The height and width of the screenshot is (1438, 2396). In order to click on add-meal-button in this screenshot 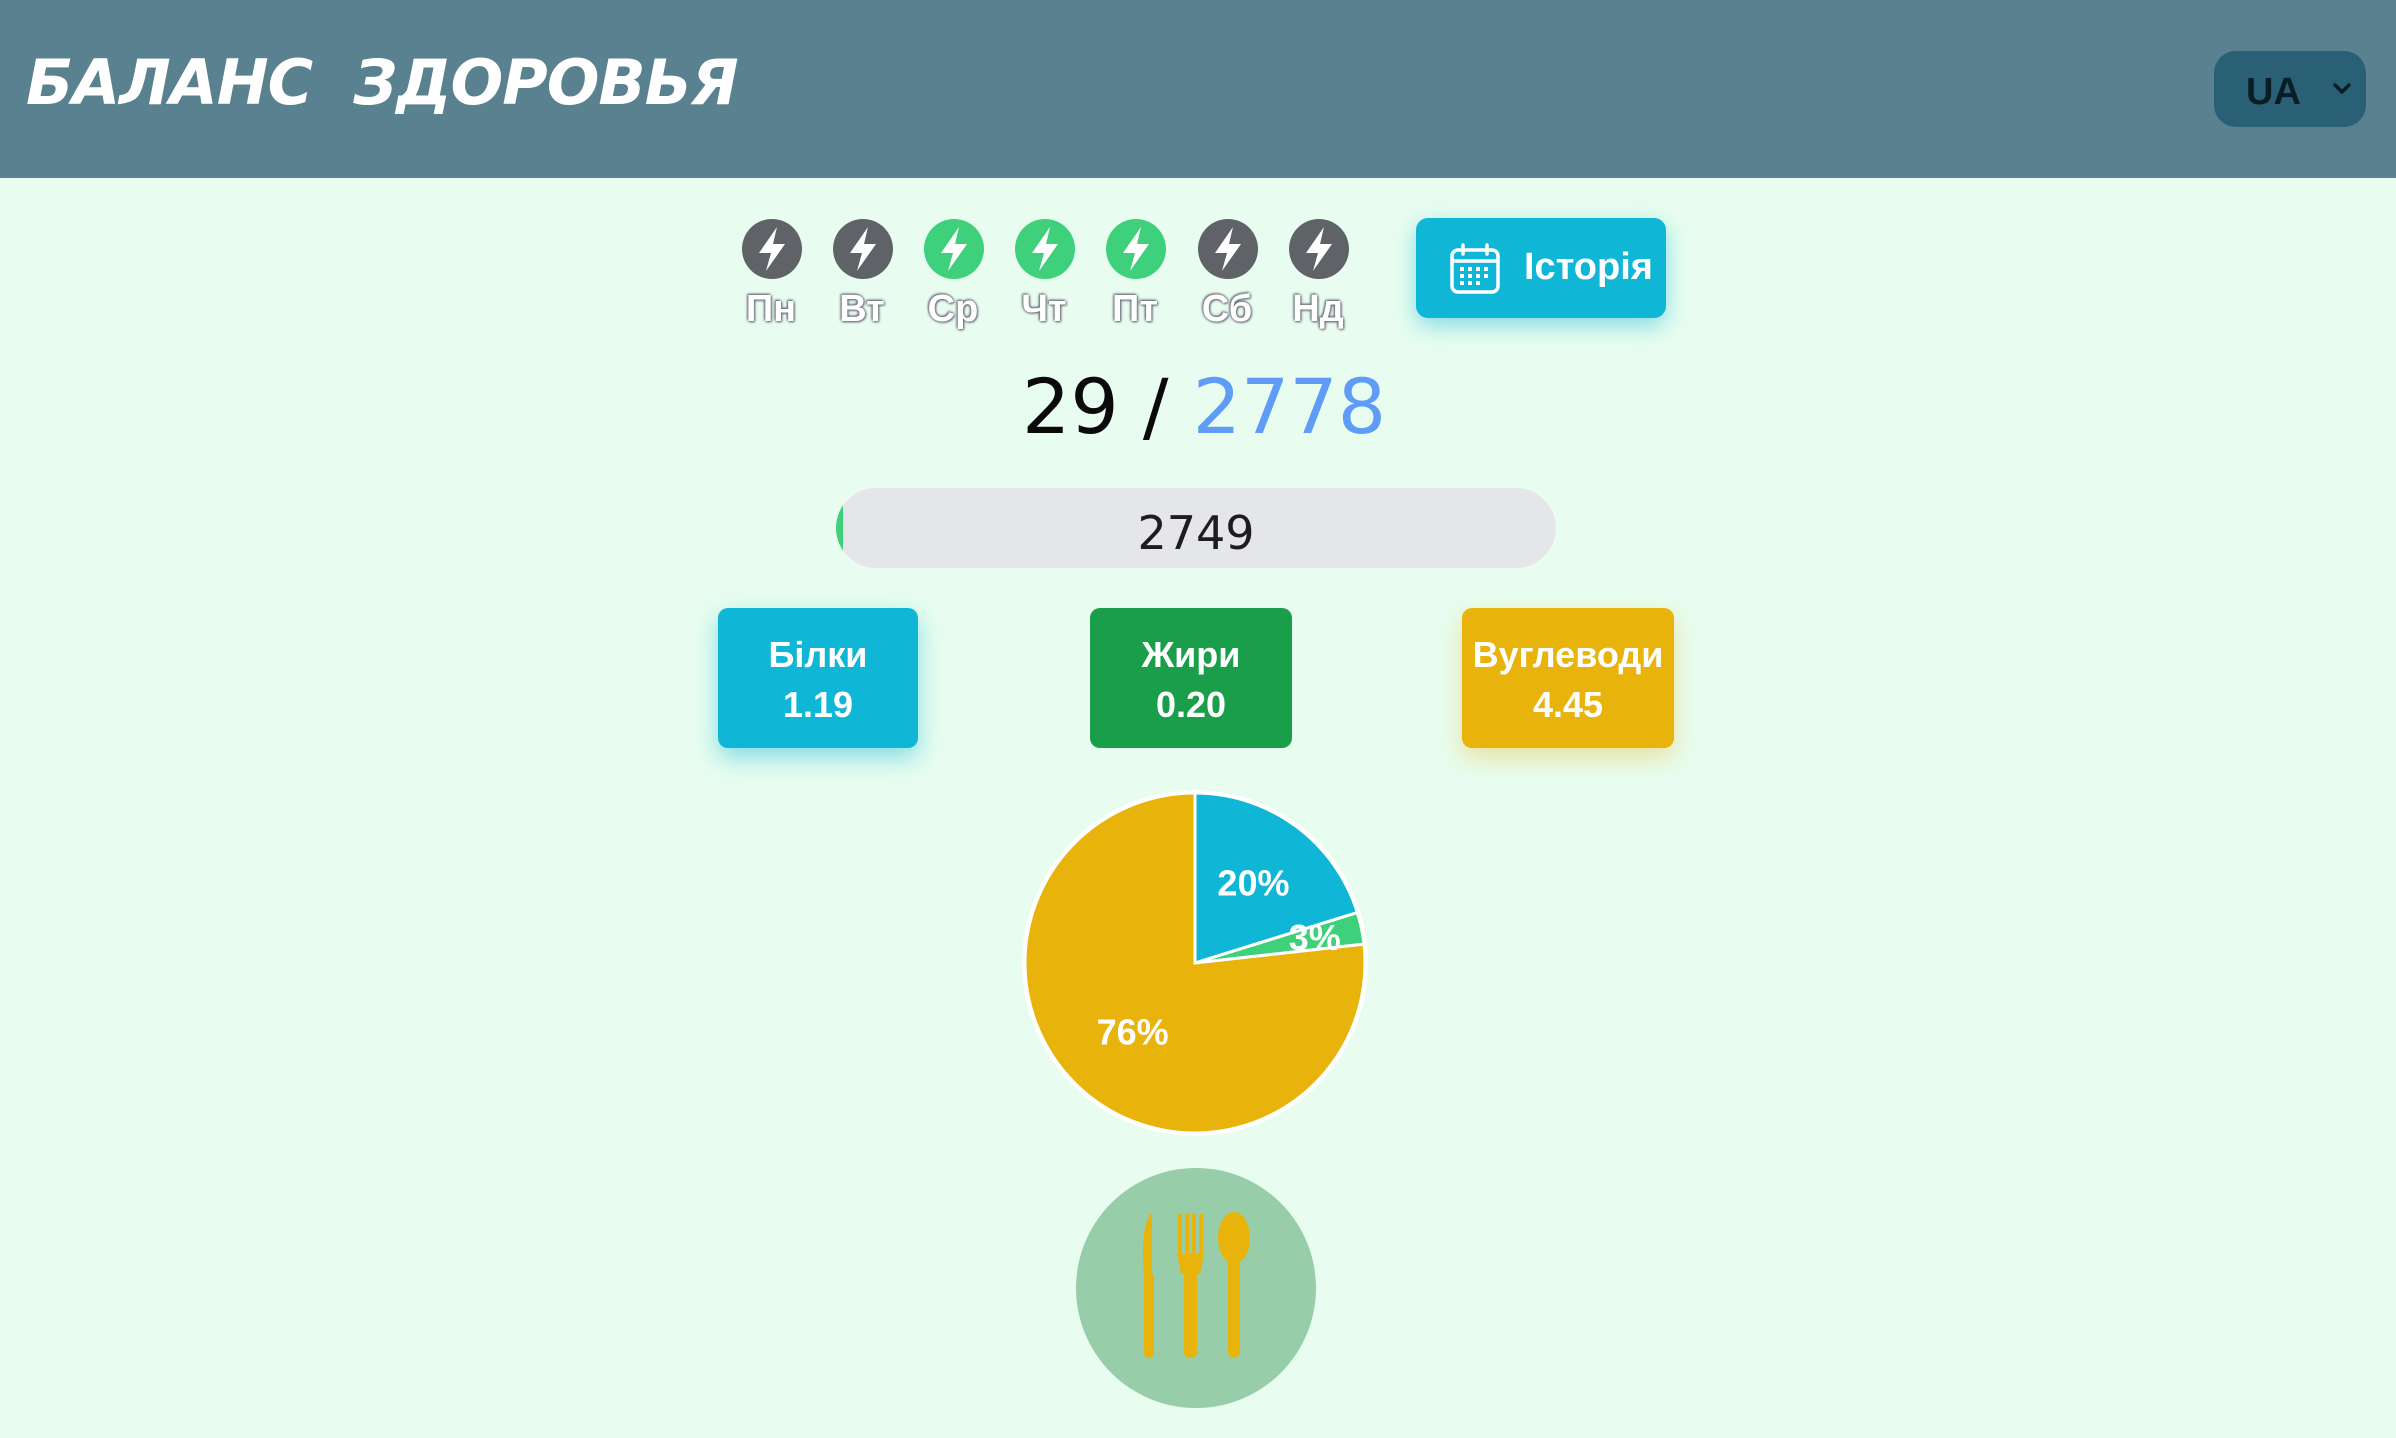, I will do `click(1196, 1288)`.